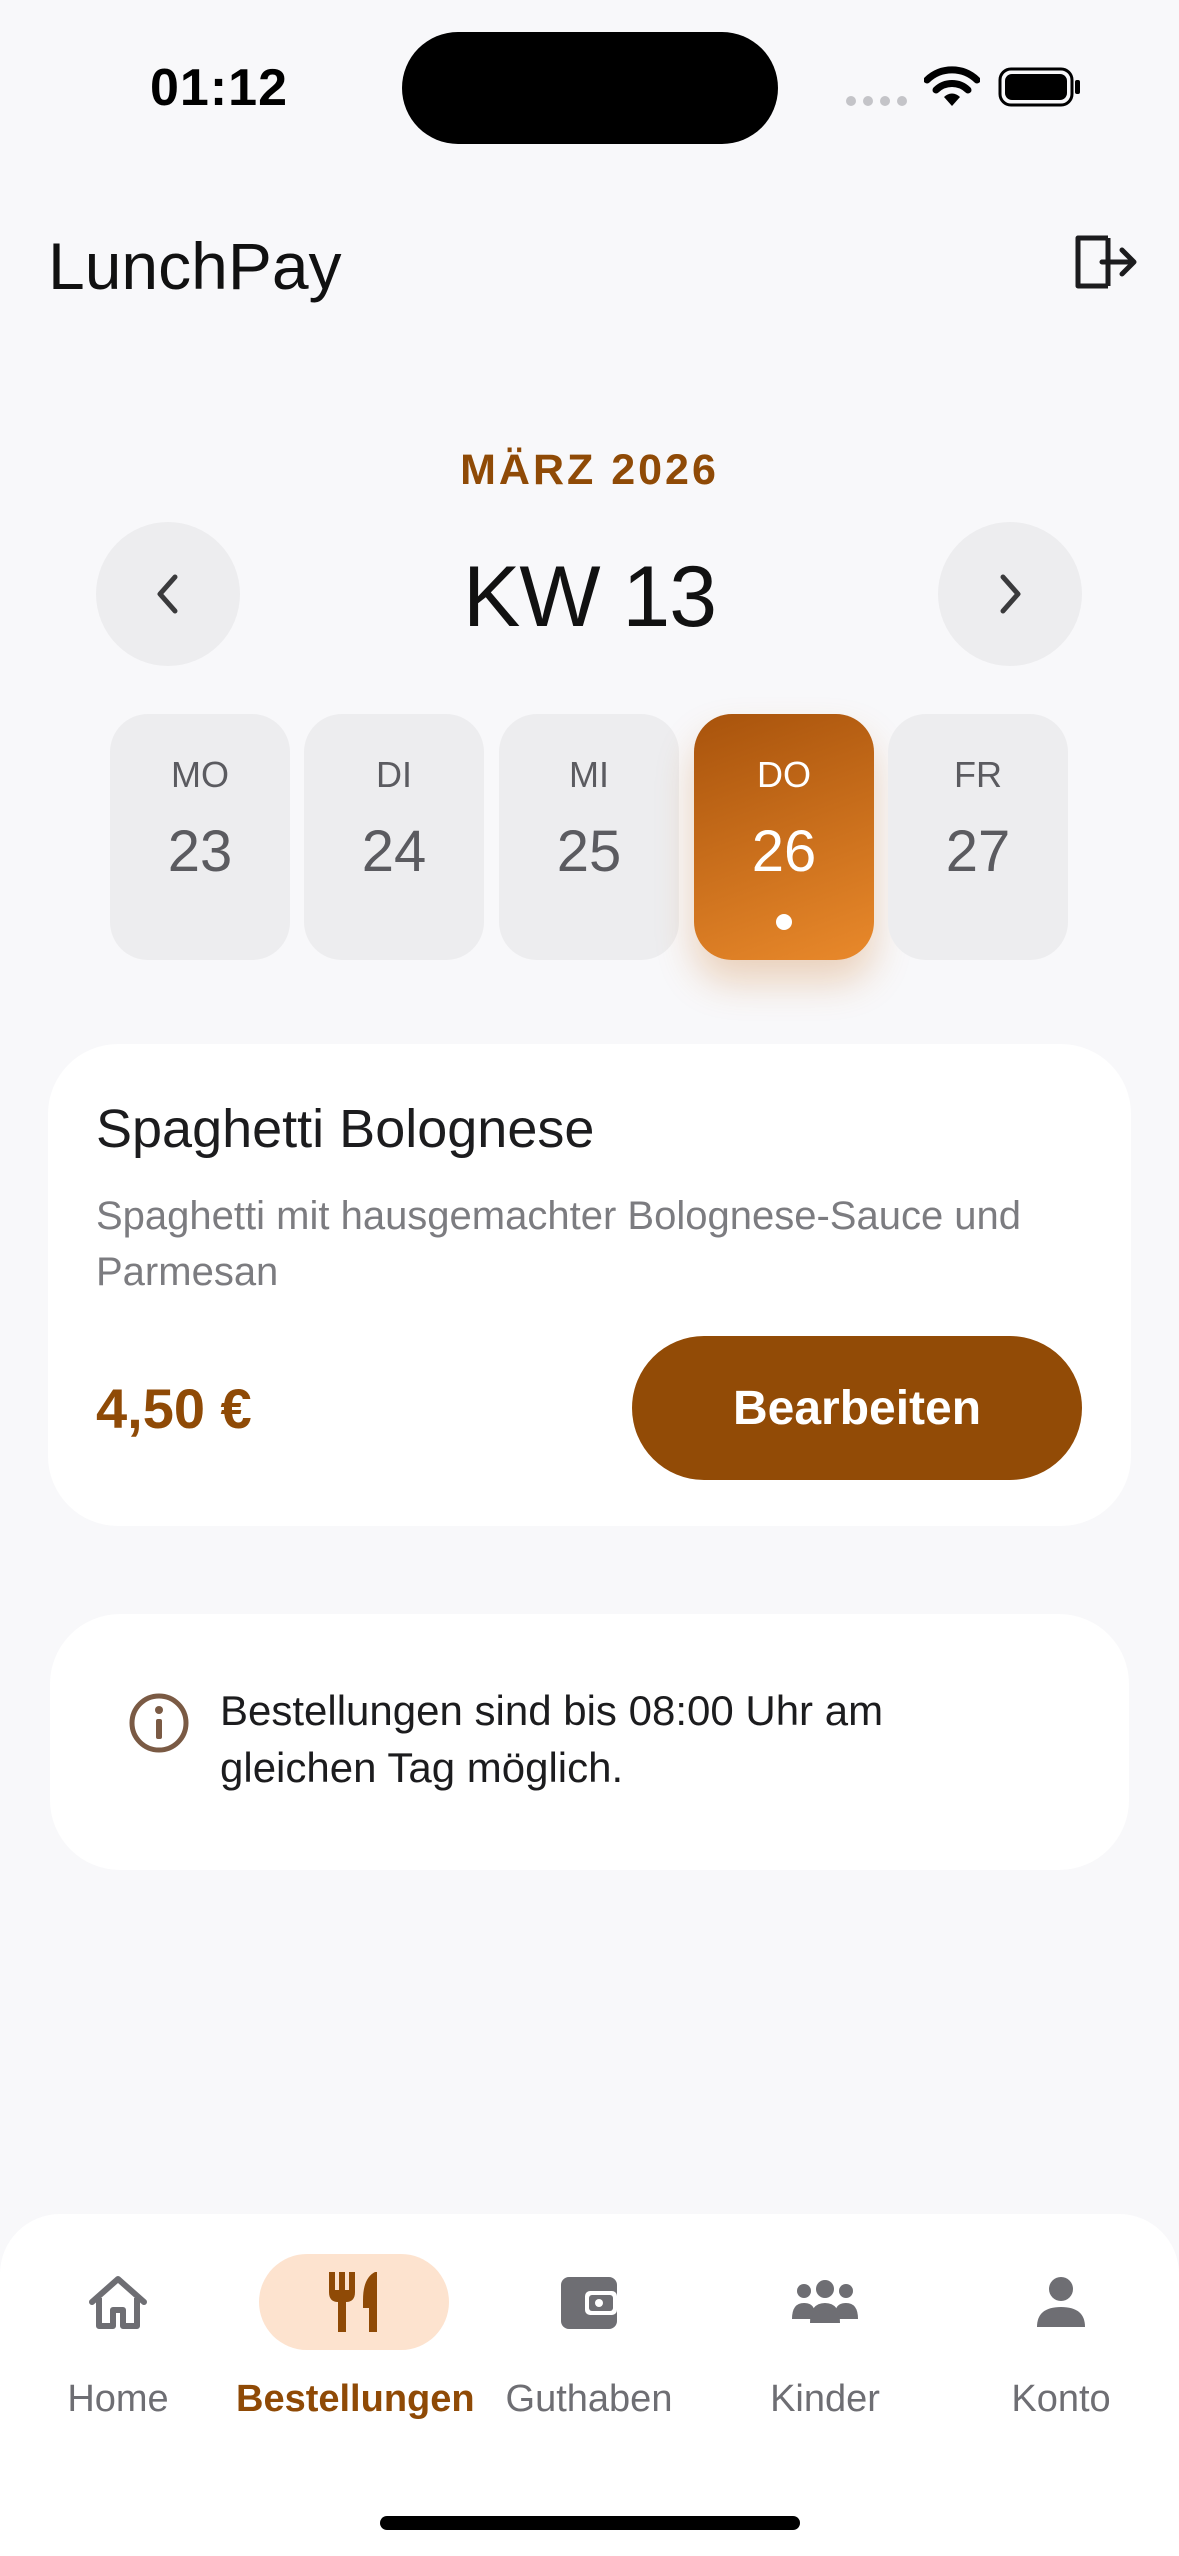  I want to click on day-number: 27, so click(978, 851).